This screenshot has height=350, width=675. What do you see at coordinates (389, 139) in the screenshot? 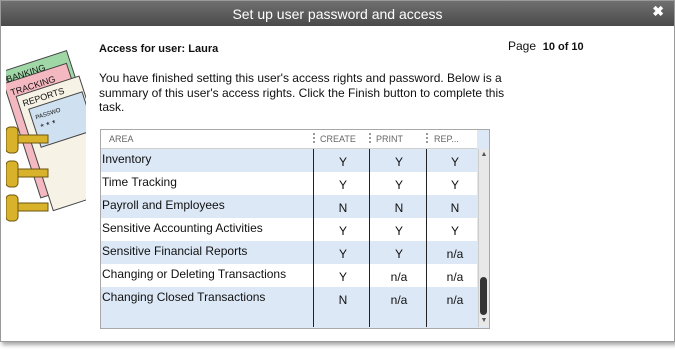
I see `column-header-print: PRINT` at bounding box center [389, 139].